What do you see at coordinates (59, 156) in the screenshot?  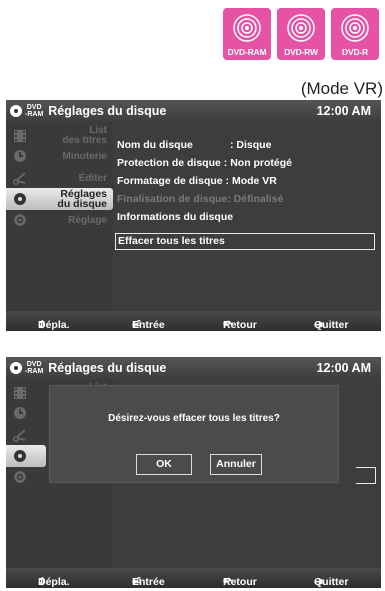 I see `sidebar-item-timer: Minuterie` at bounding box center [59, 156].